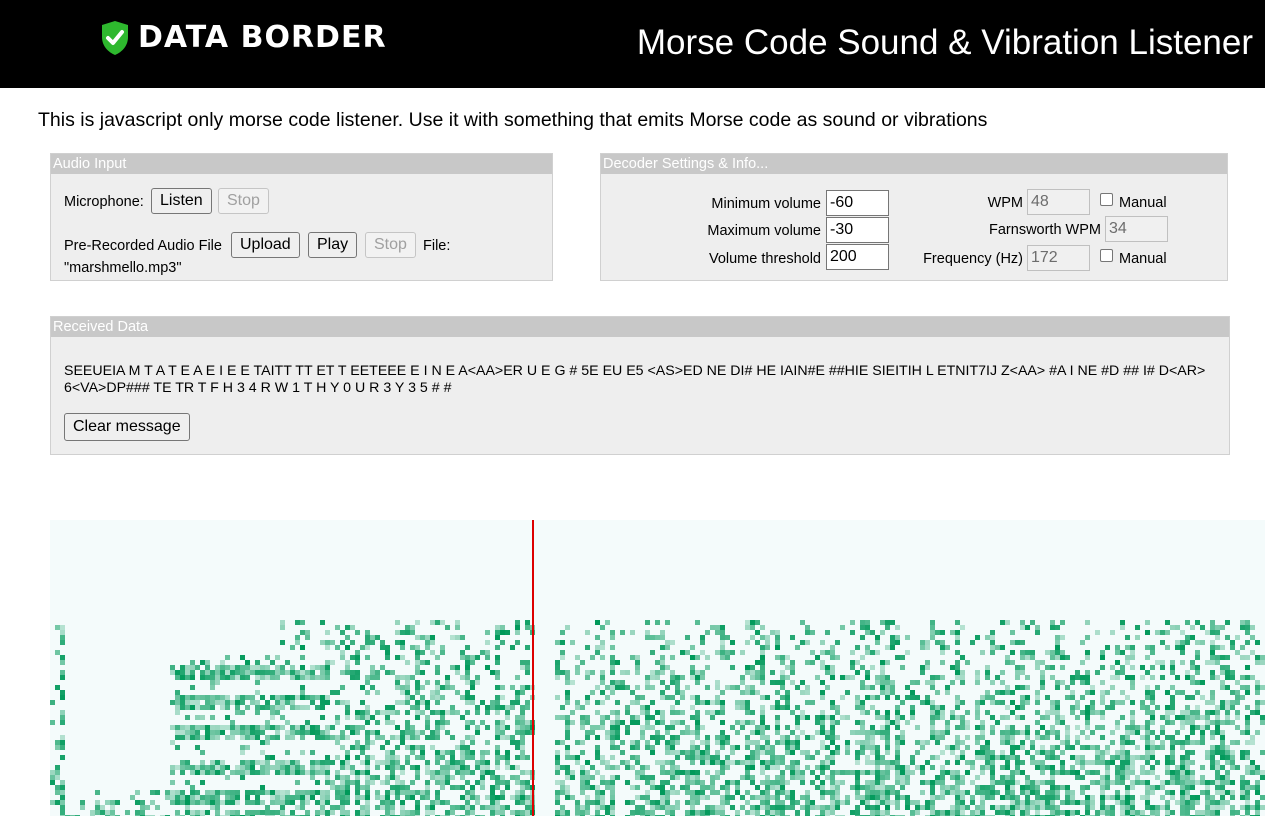 The width and height of the screenshot is (1265, 816). I want to click on app-title: Morse Code Sound & Vibration Listener, so click(944, 42).